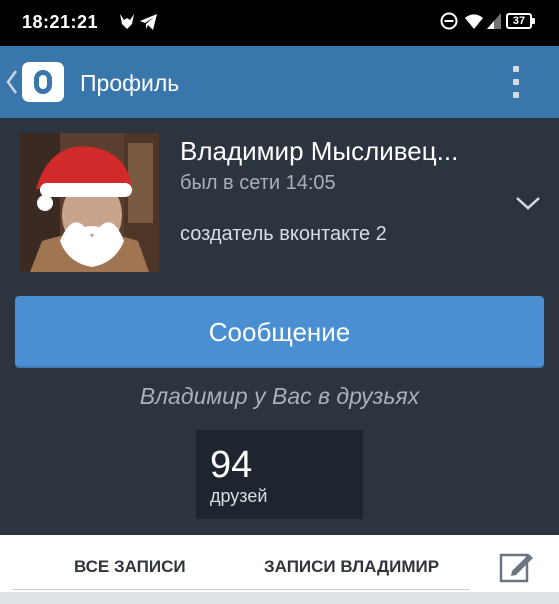 The height and width of the screenshot is (604, 559). Describe the element at coordinates (279, 474) in the screenshot. I see `friends-counter: 94 друзей` at that location.